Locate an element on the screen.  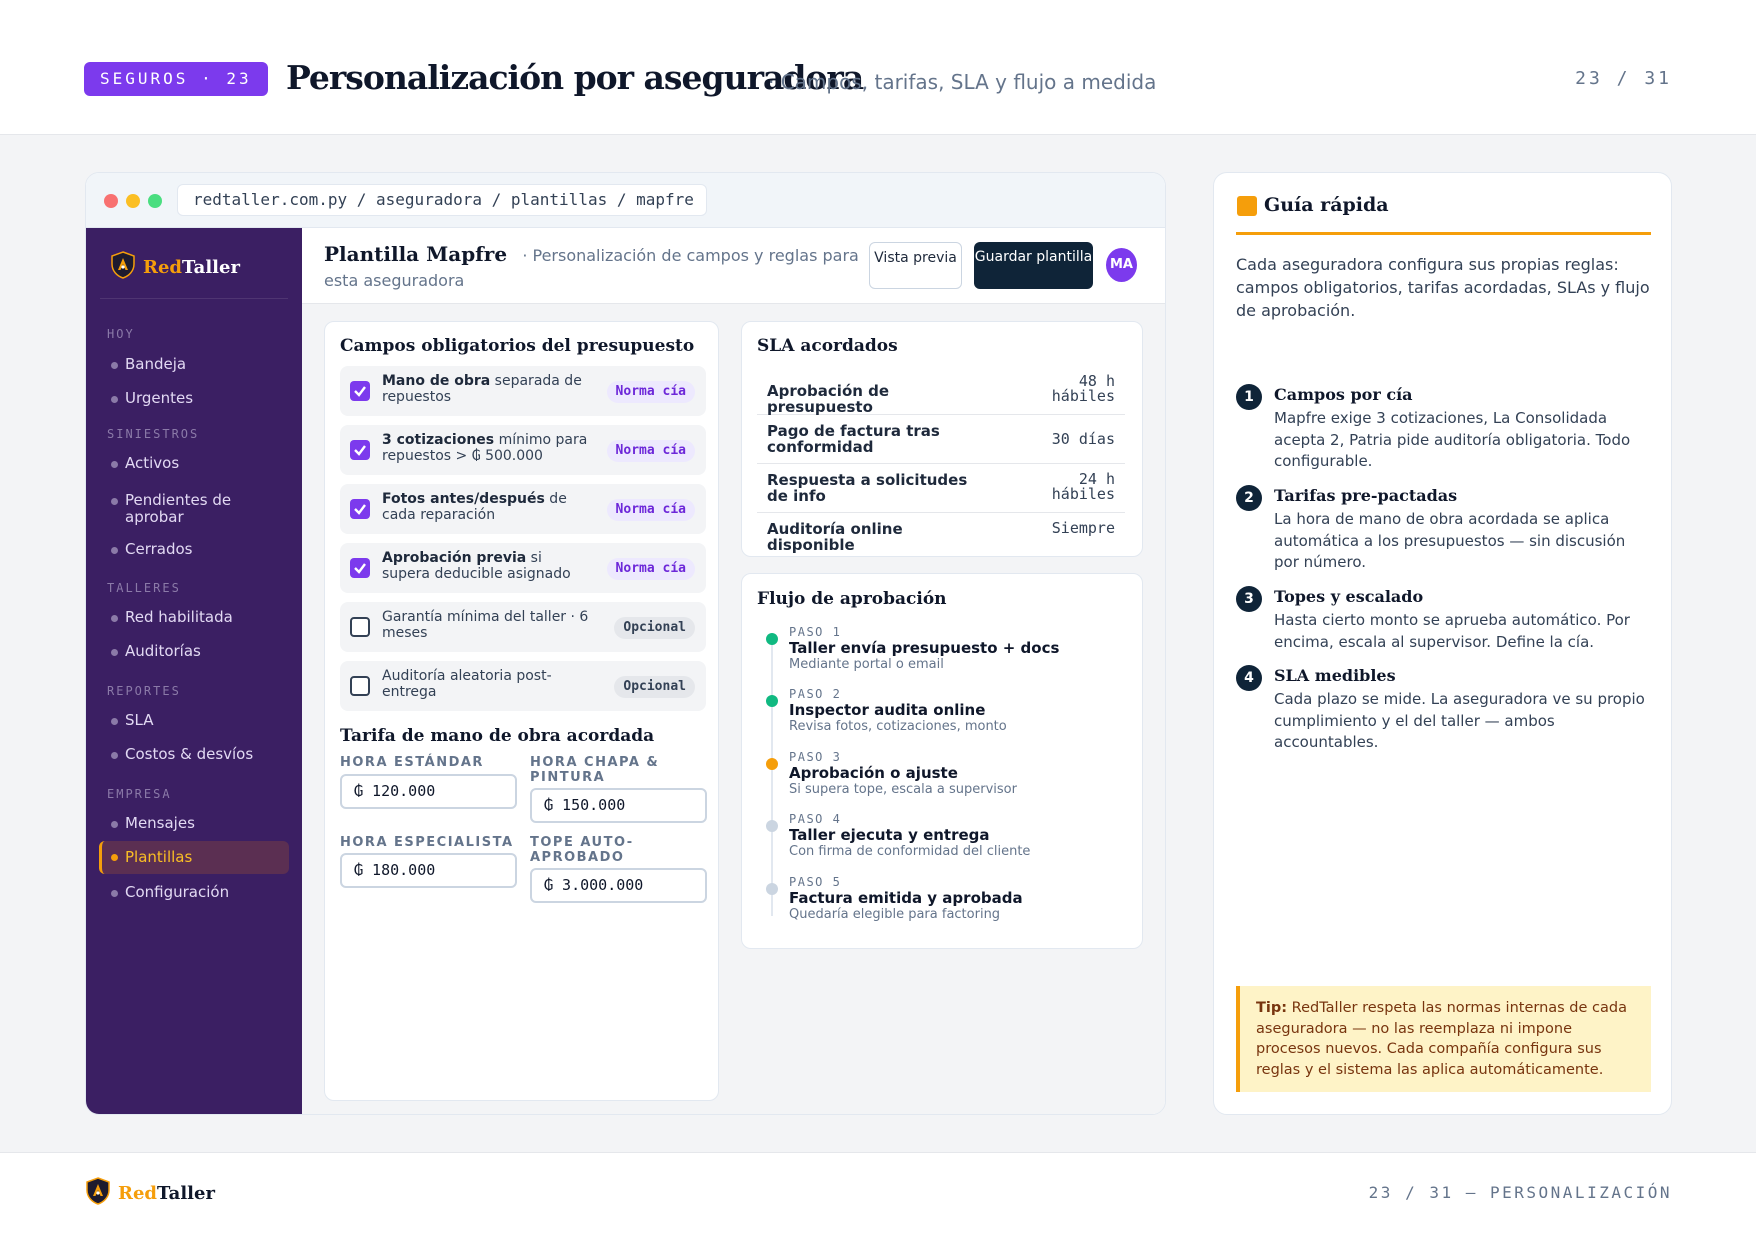
field-text: Garantía mínima del taller · 6 meses is located at coordinates (485, 625).